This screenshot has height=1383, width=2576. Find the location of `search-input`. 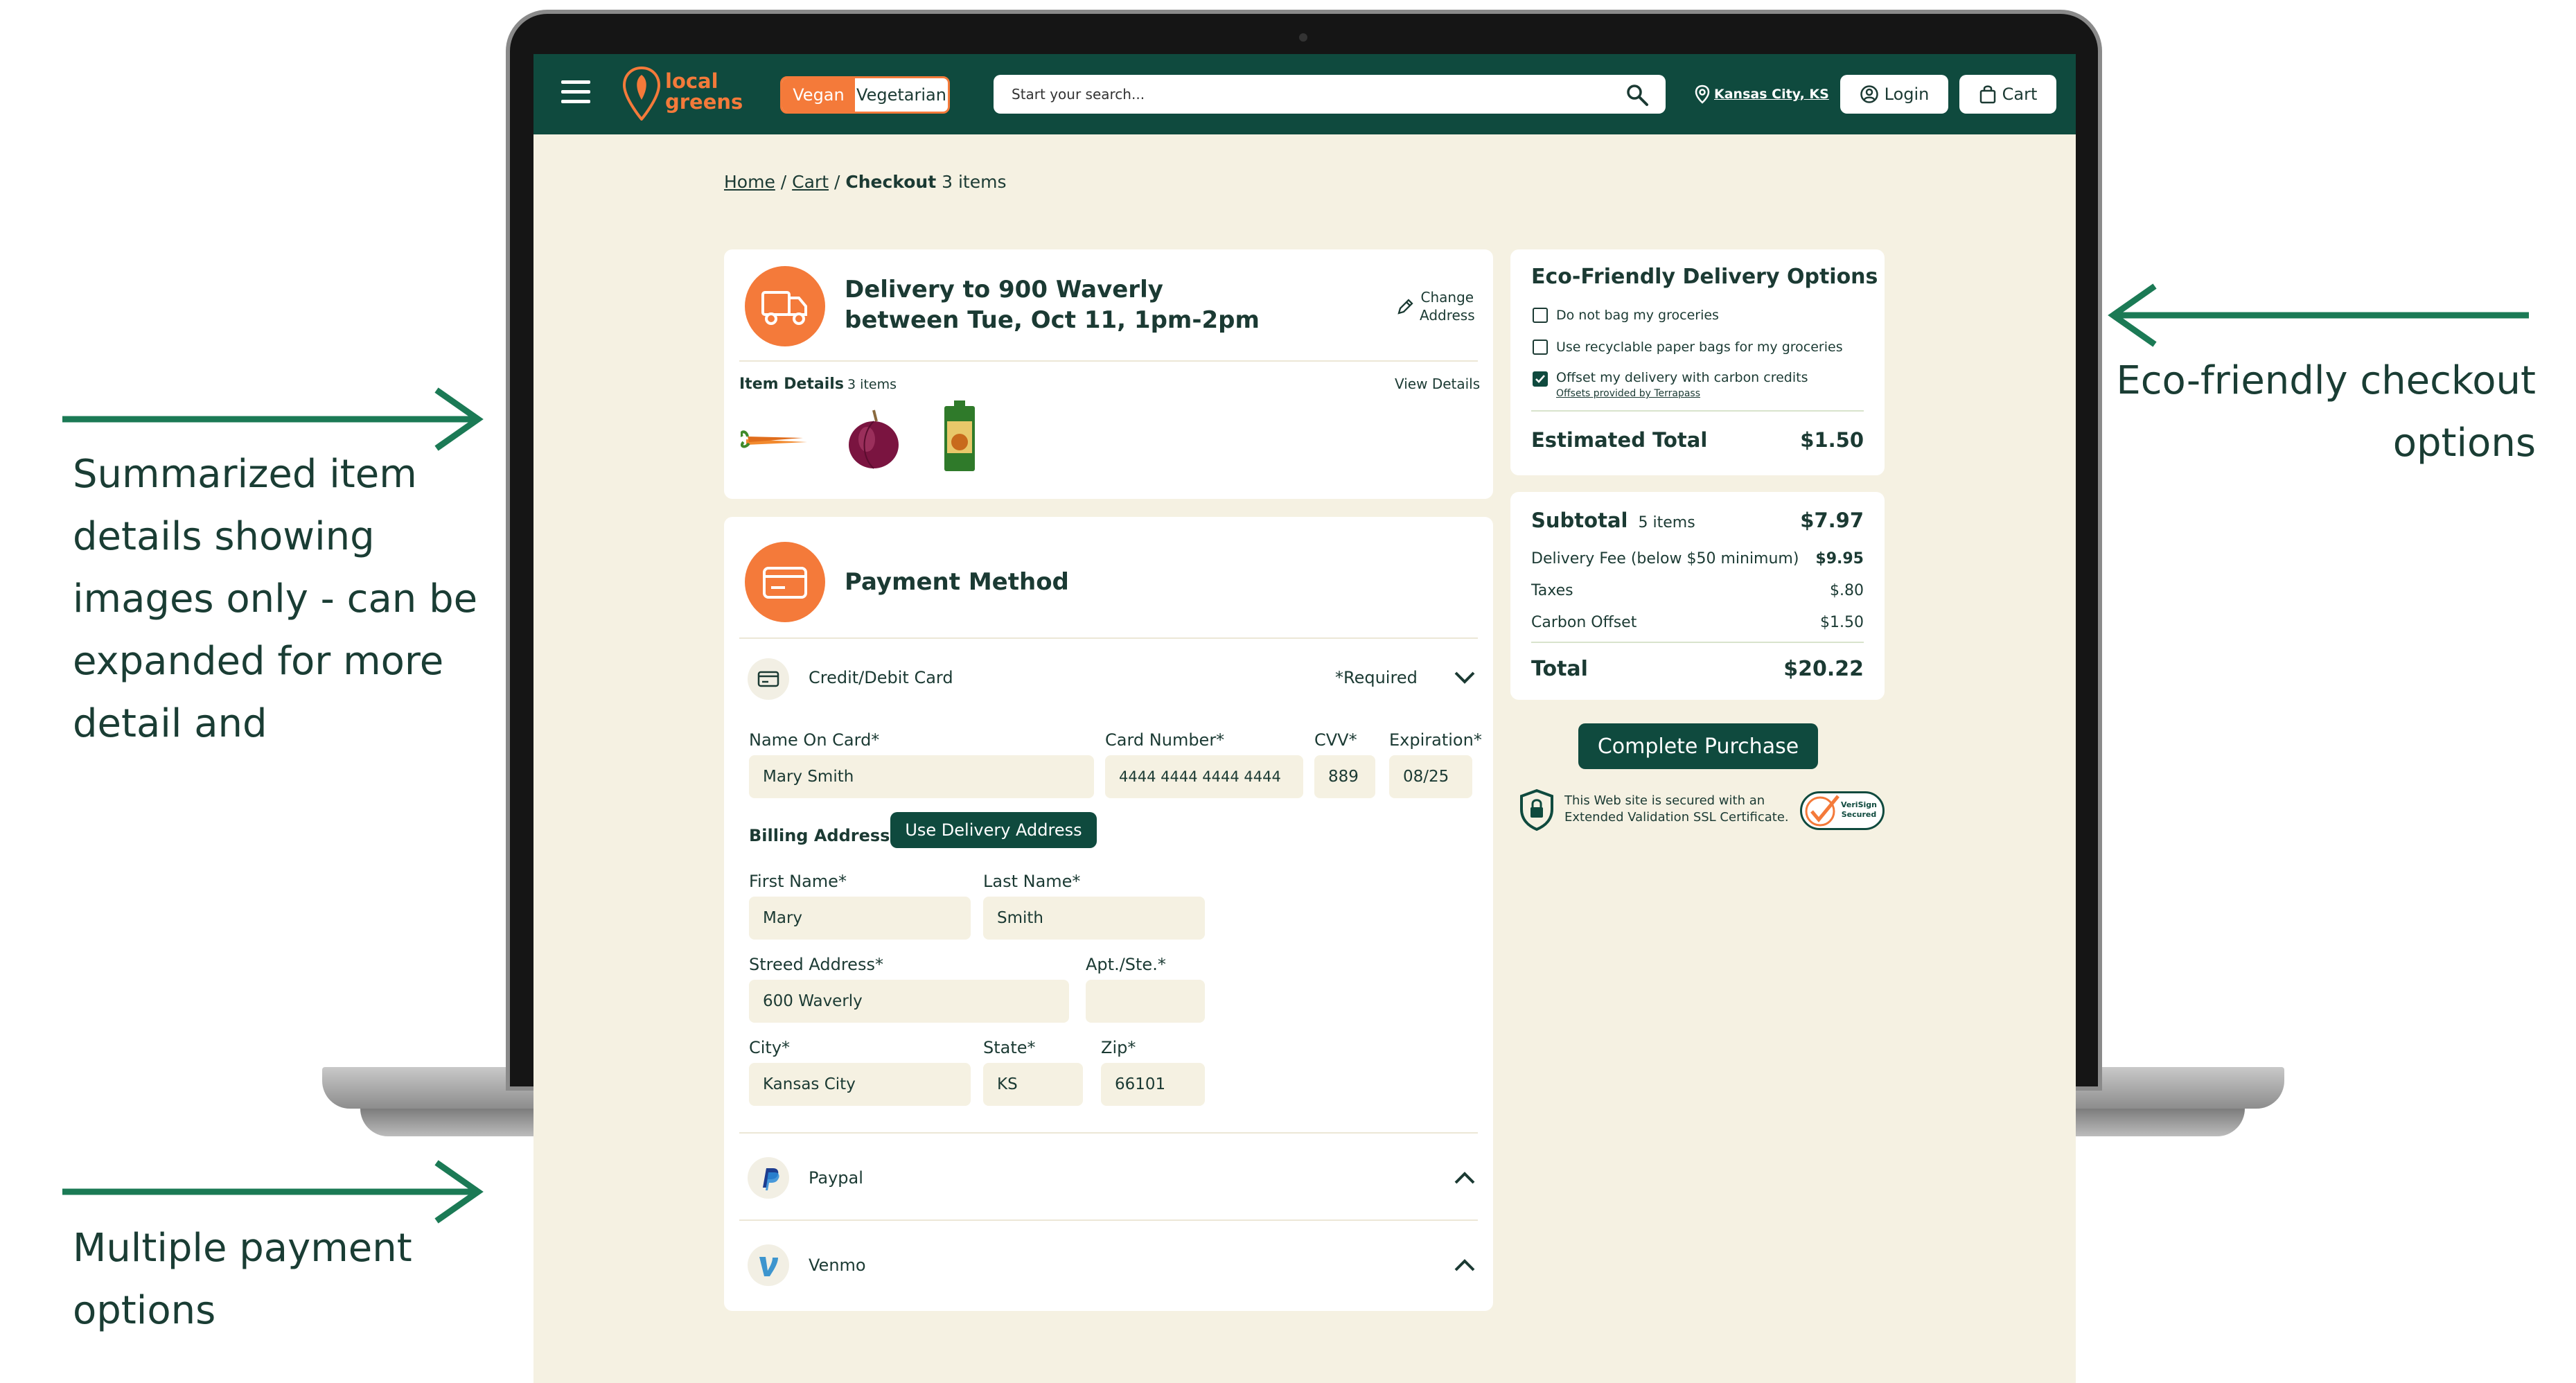

search-input is located at coordinates (1308, 94).